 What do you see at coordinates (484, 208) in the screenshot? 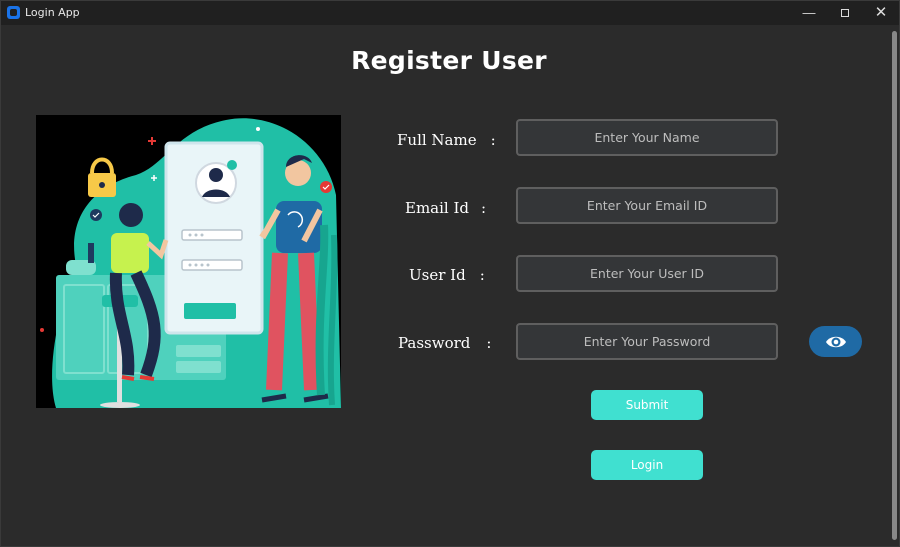
I see `email-id-colon: :` at bounding box center [484, 208].